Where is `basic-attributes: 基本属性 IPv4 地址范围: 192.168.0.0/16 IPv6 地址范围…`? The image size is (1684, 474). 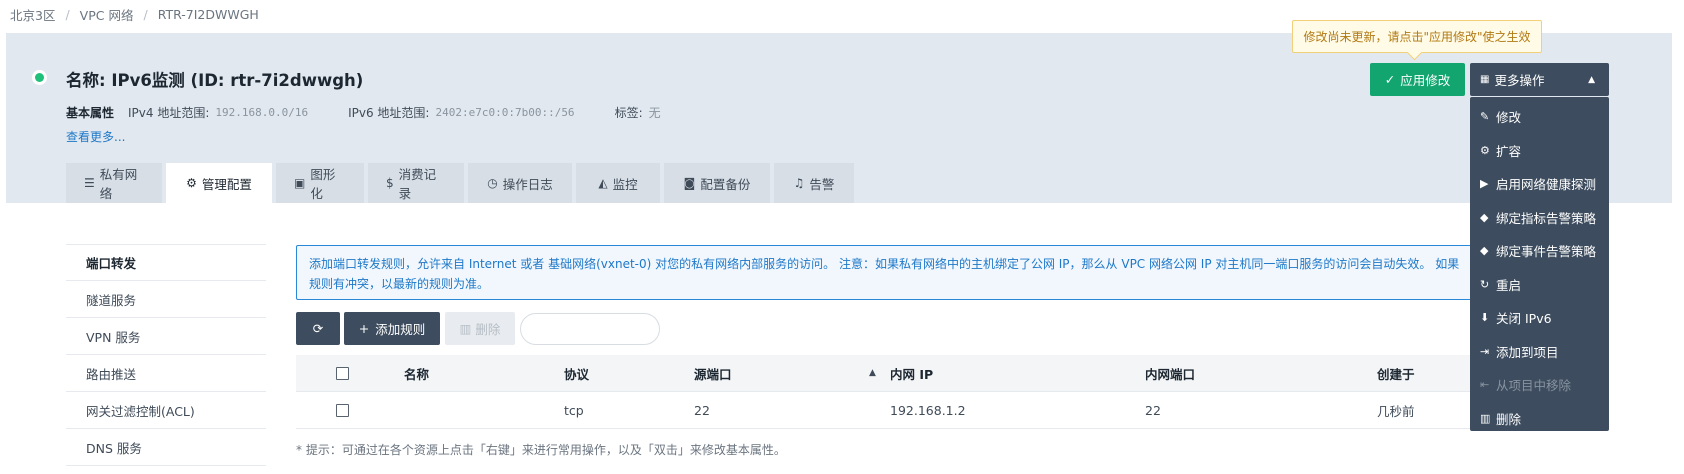 basic-attributes: 基本属性 IPv4 地址范围: 192.168.0.0/16 IPv6 地址范围… is located at coordinates (383, 112).